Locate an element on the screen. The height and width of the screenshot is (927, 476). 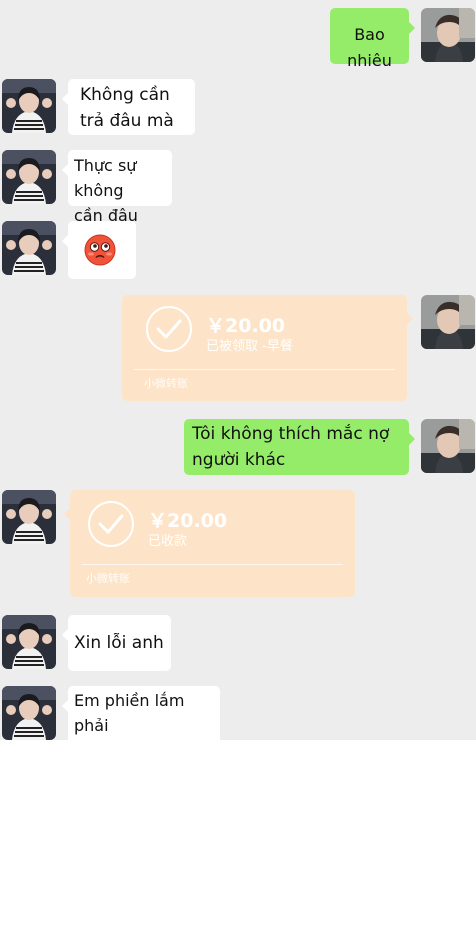
incoming-message: Không cần trả đâu mà is located at coordinates (128, 107).